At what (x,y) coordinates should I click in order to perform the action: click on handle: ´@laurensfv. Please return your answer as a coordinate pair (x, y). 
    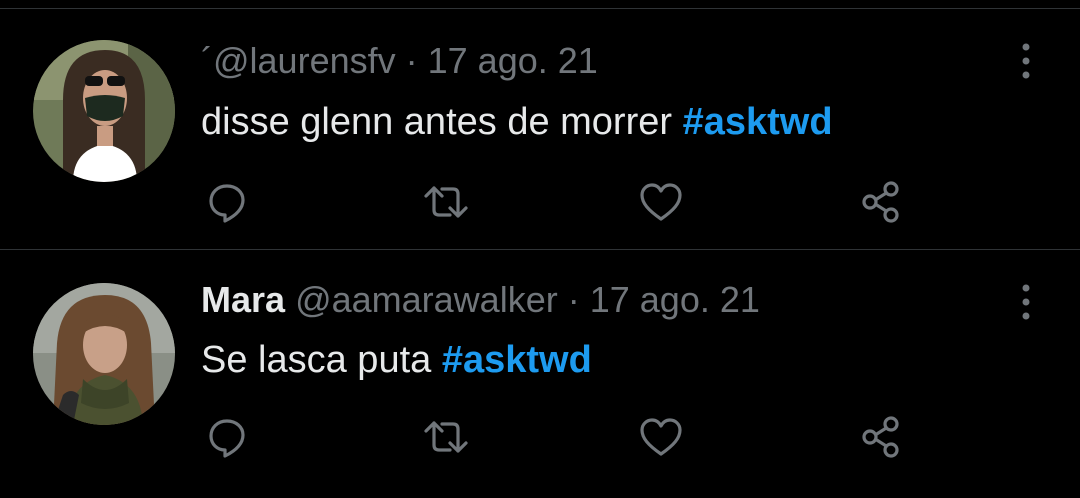
    Looking at the image, I should click on (298, 60).